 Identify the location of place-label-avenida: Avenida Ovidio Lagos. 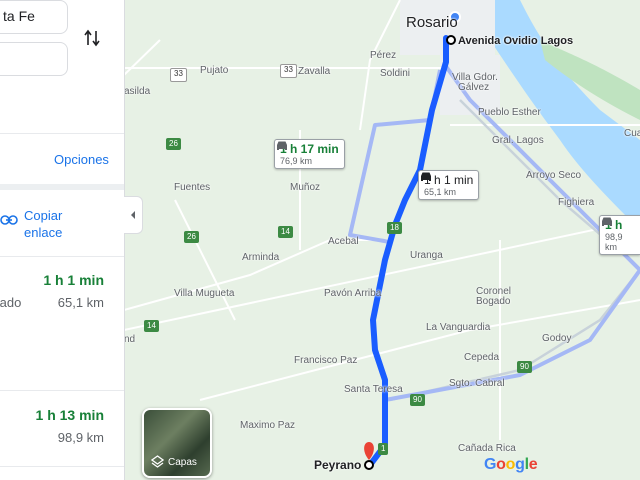
(516, 41).